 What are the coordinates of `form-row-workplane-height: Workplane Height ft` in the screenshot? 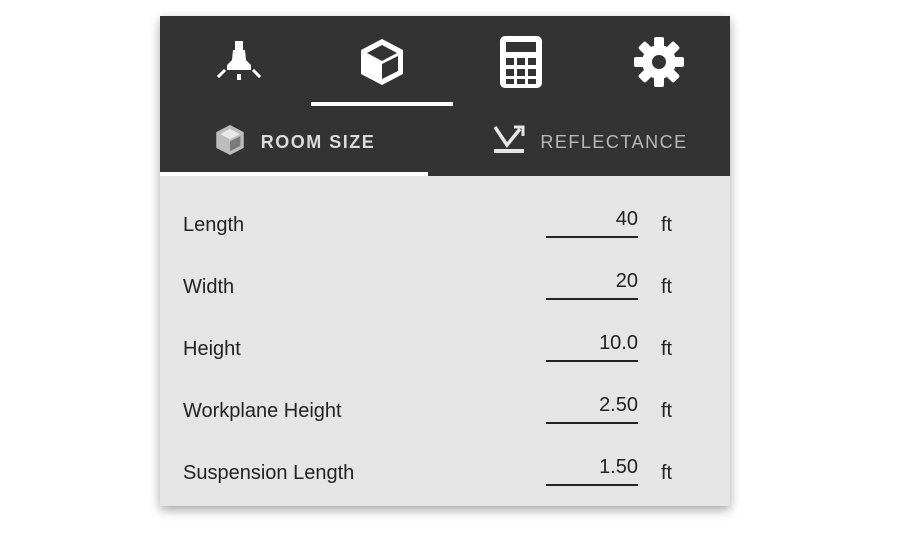 It's located at (445, 415).